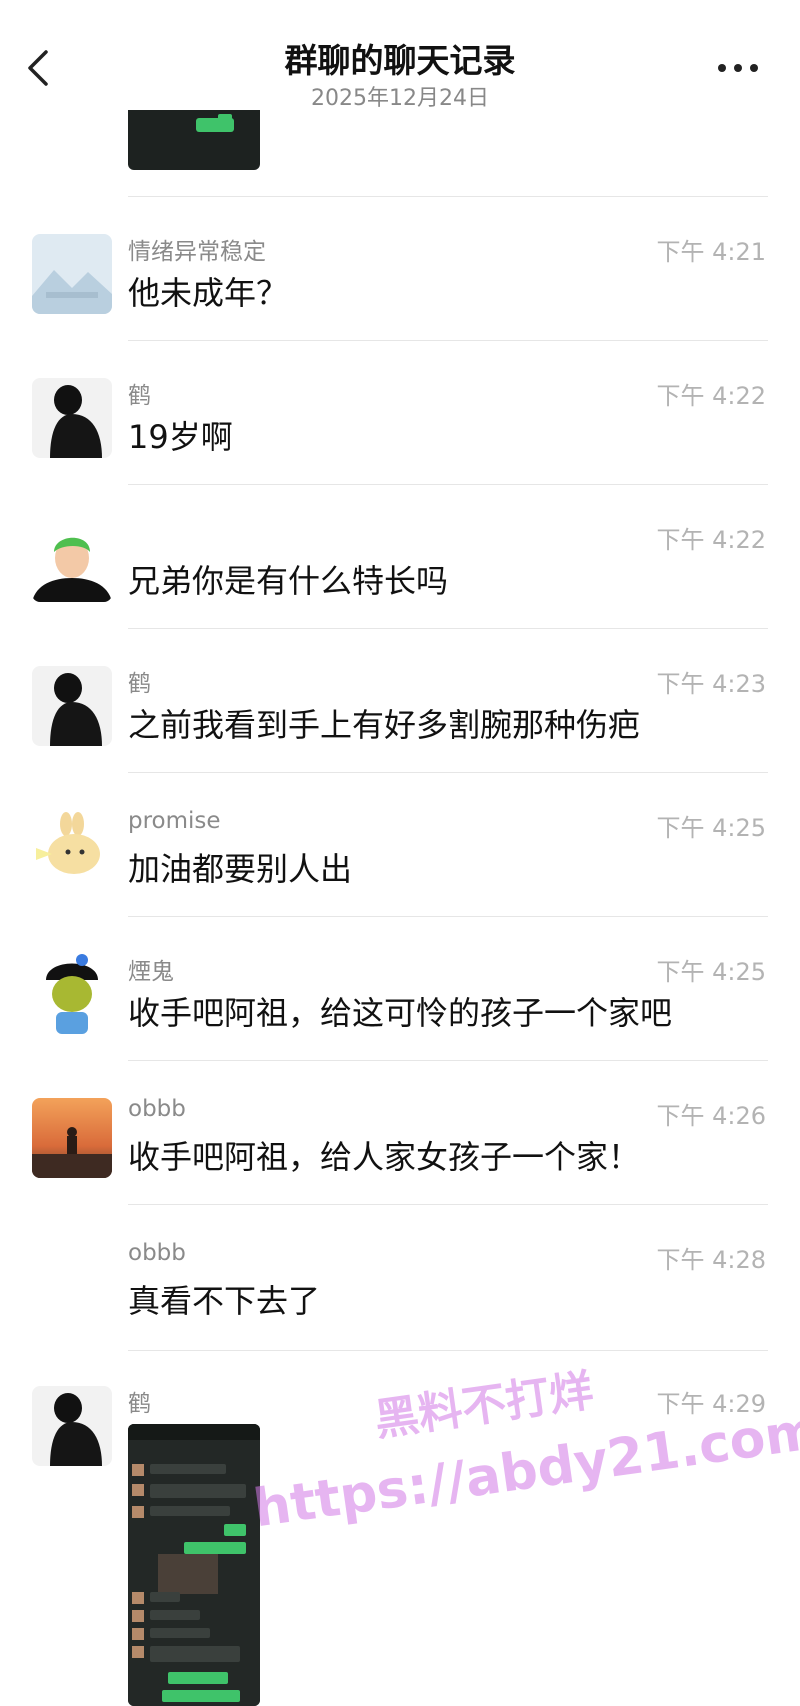 The width and height of the screenshot is (800, 1706). I want to click on page-title: 群聊的聊天记录, so click(400, 60).